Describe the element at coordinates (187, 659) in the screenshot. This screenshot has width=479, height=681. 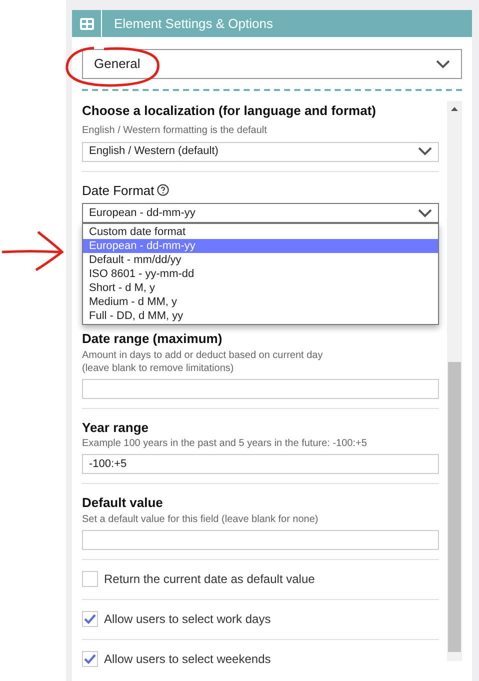
I see `checkbox-label: Allow users to select weekends` at that location.